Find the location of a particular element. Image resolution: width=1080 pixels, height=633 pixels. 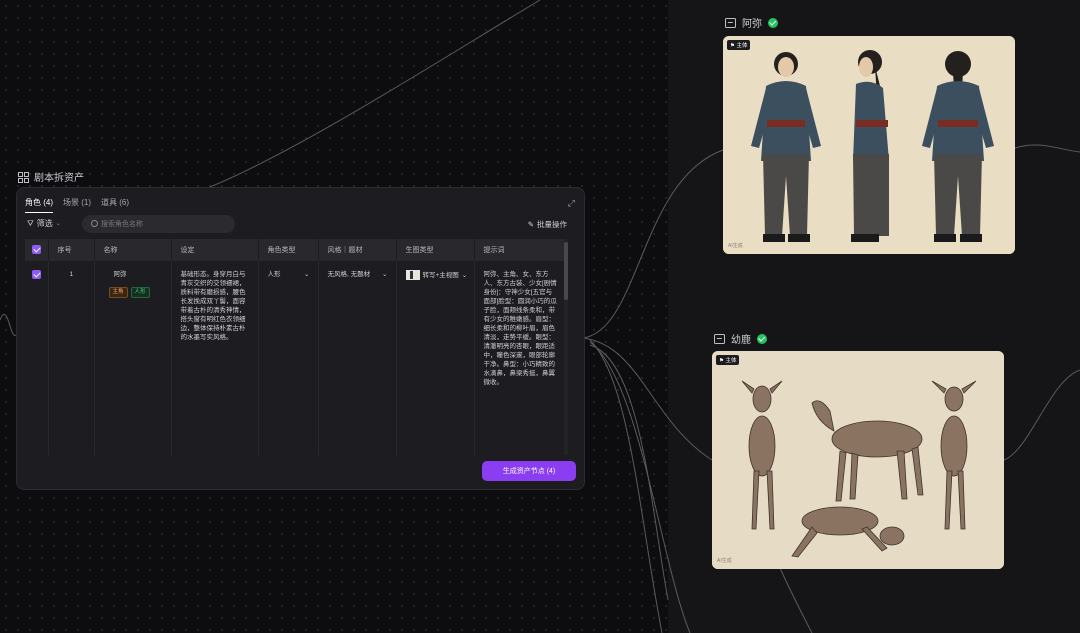

col-header-style: 风格｜题材 is located at coordinates (357, 250).